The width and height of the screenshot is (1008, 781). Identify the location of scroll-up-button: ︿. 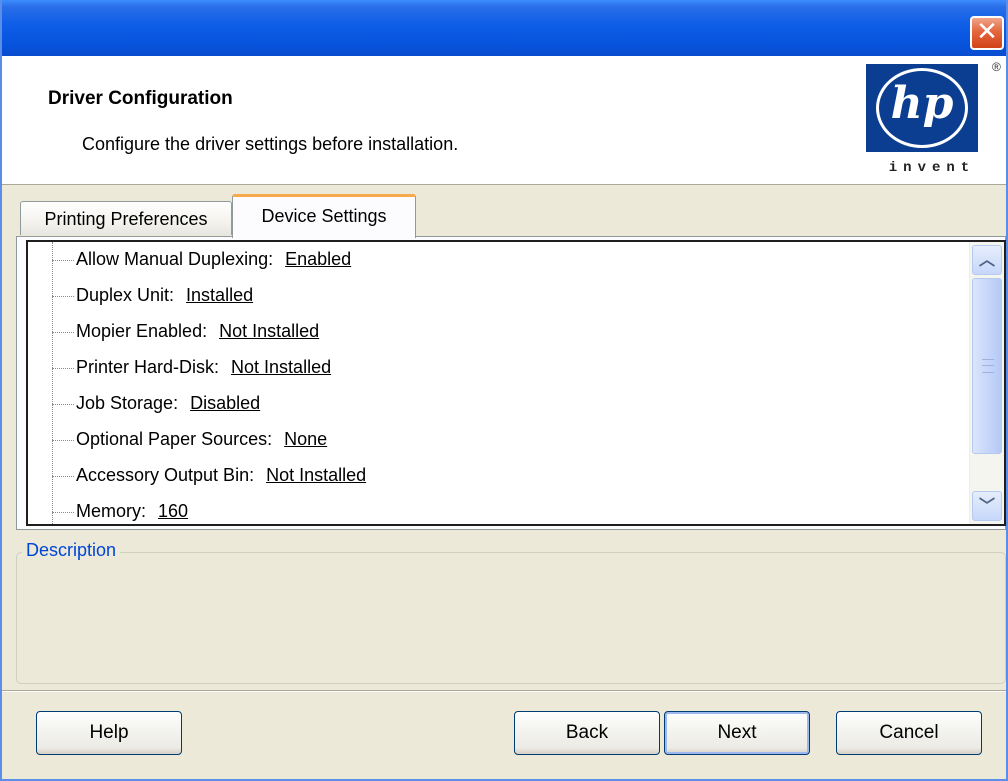
(987, 260).